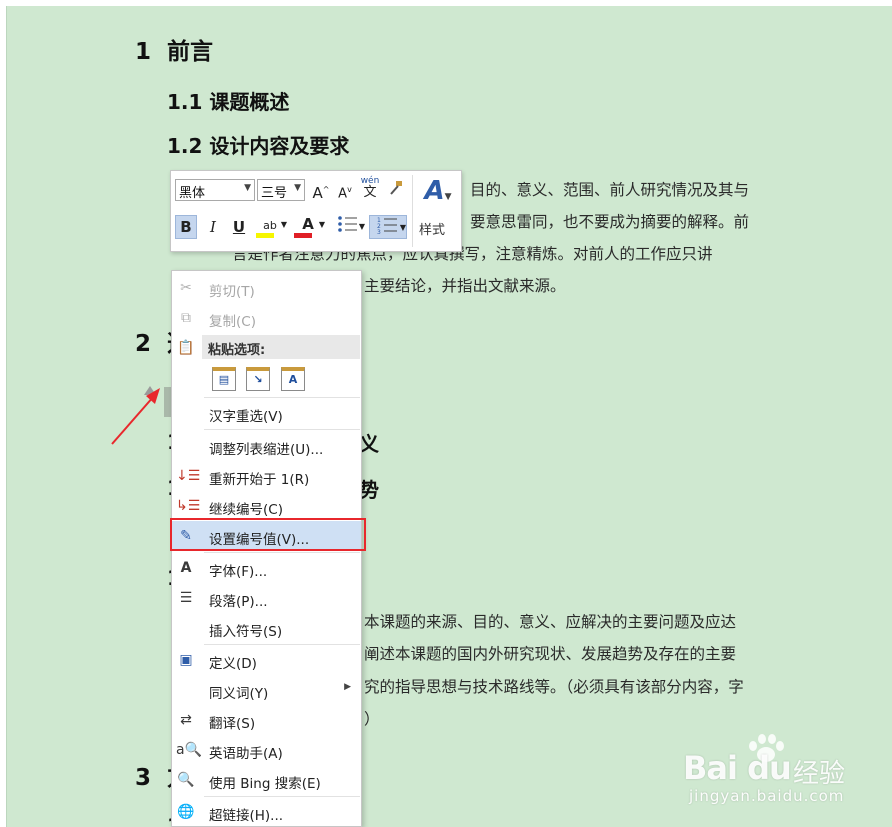  What do you see at coordinates (270, 225) in the screenshot?
I see `highlight-color-button: ab ▼` at bounding box center [270, 225].